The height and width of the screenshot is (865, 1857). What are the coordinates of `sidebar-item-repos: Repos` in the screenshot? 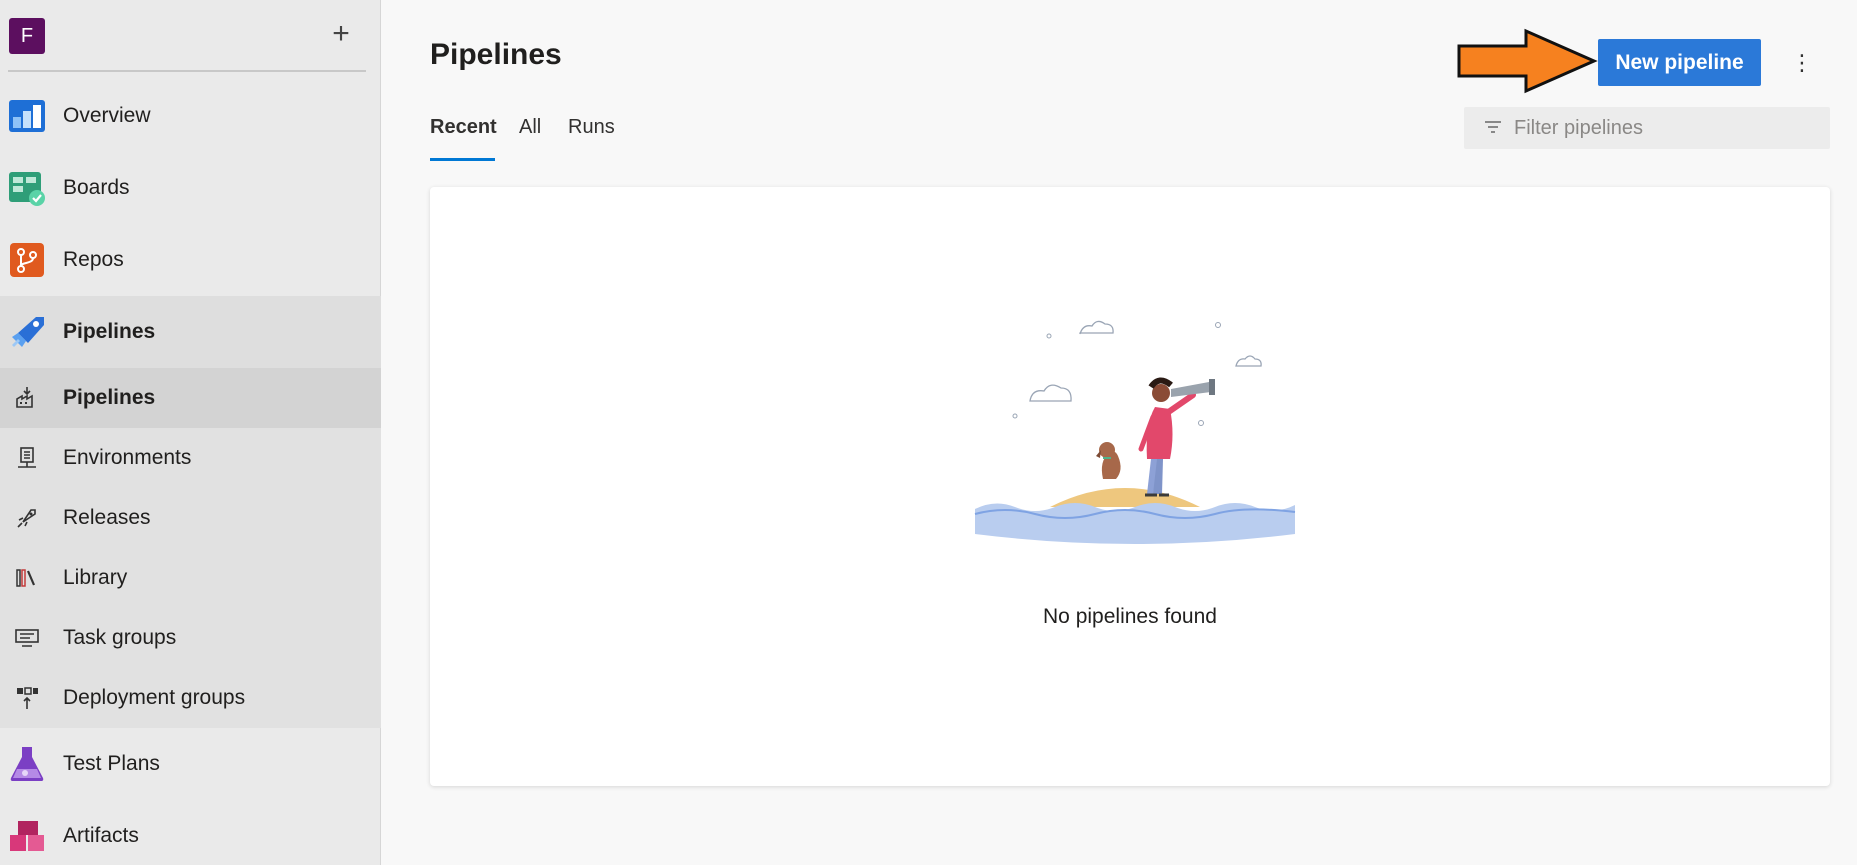 It's located at (190, 260).